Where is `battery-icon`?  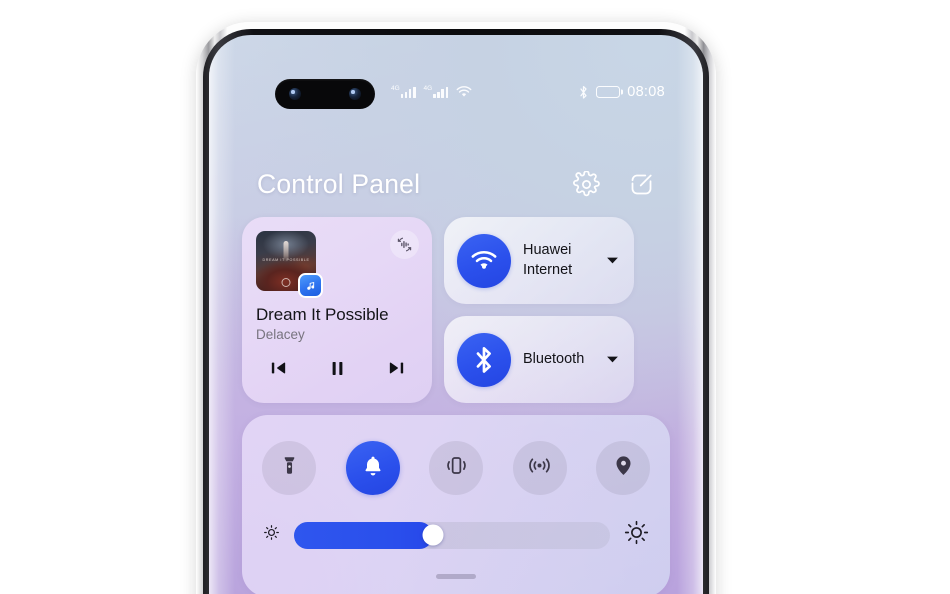
battery-icon is located at coordinates (608, 92).